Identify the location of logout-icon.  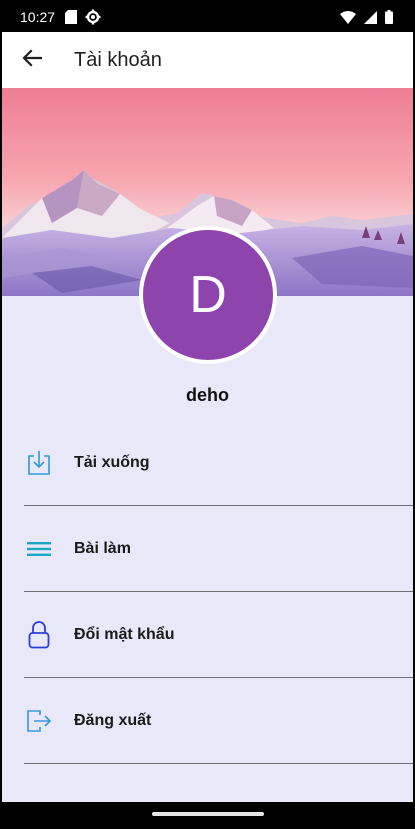
(39, 721).